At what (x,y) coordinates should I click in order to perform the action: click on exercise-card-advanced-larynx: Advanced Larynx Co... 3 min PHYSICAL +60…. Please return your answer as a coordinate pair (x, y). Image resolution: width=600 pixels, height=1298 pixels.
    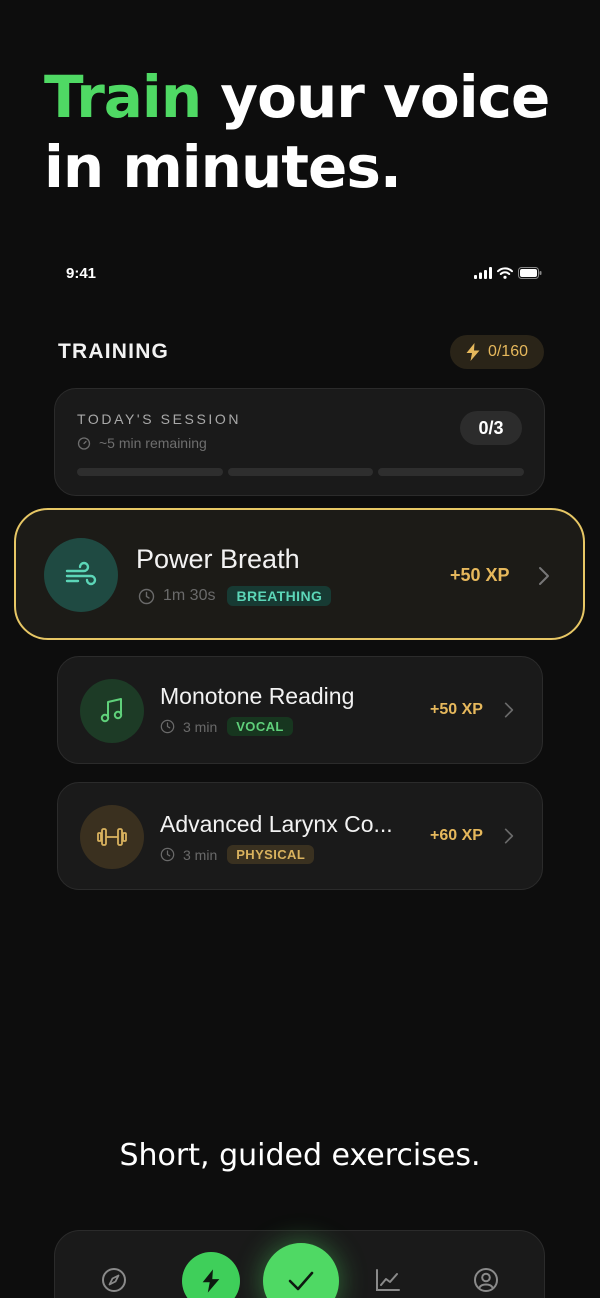
    Looking at the image, I should click on (300, 836).